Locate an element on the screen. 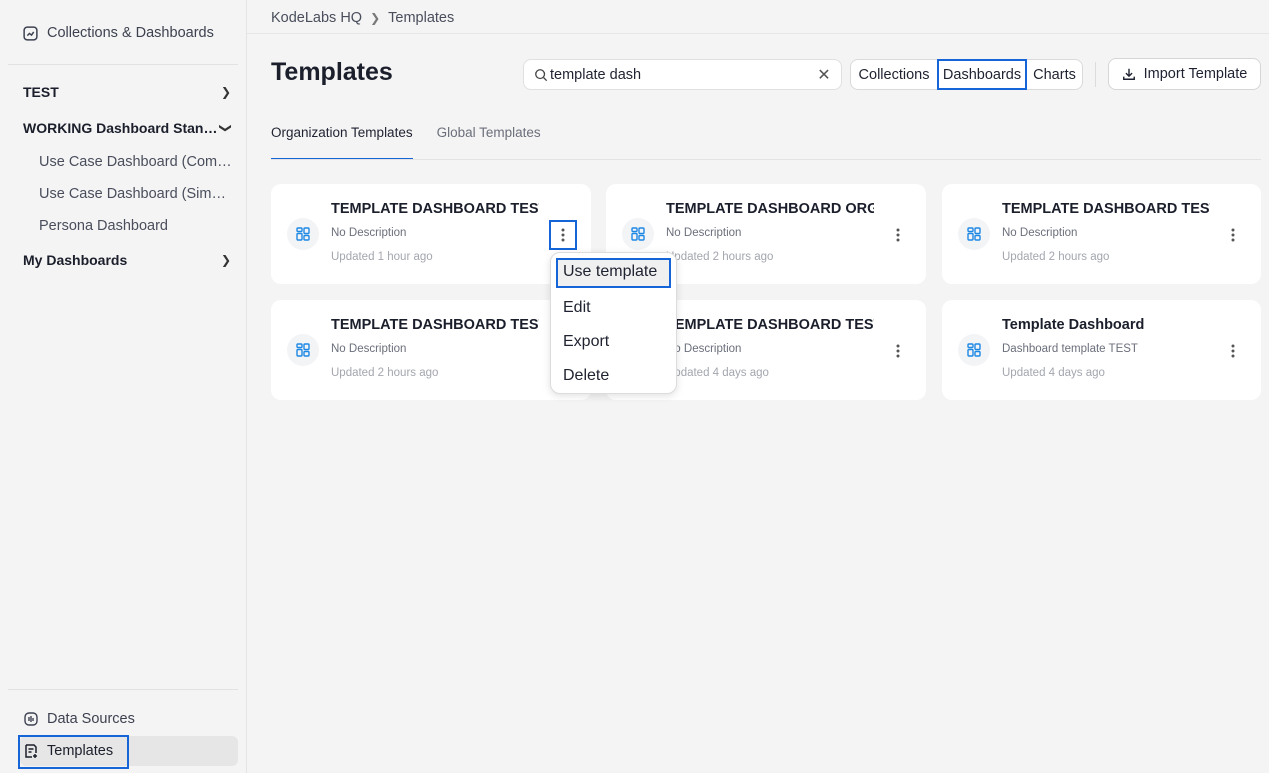  filter-collections-button: Collections is located at coordinates (894, 74).